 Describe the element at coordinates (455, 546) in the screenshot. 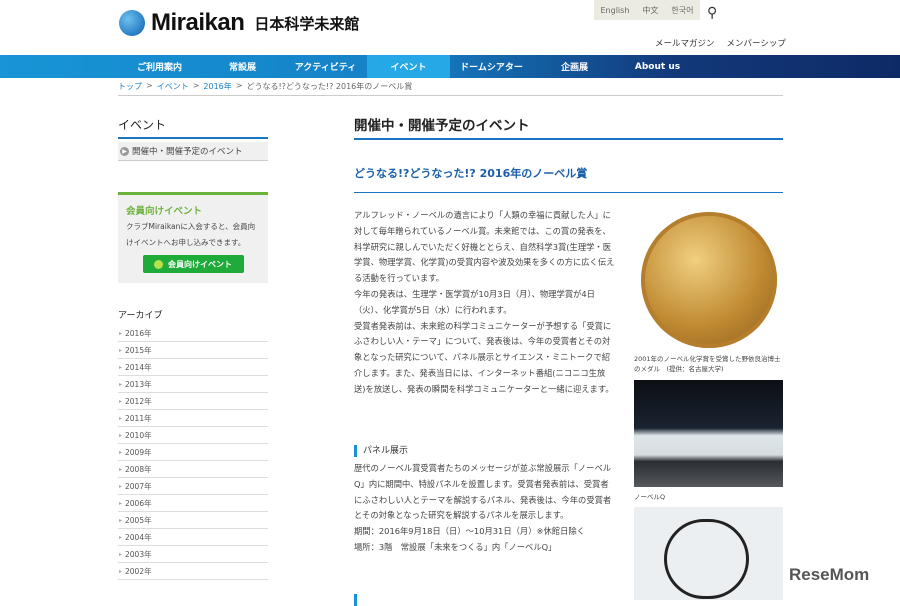

I see `place: 場所：3階 常設展「未来をつくる」内「ノーベルQ」` at that location.